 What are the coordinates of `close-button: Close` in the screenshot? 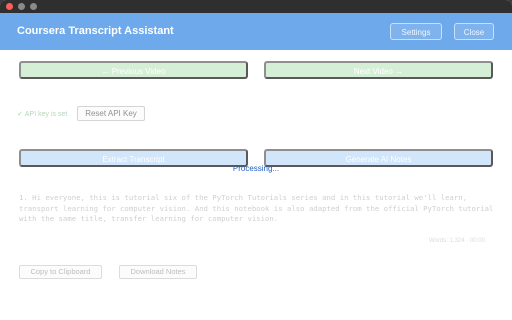 It's located at (474, 31).